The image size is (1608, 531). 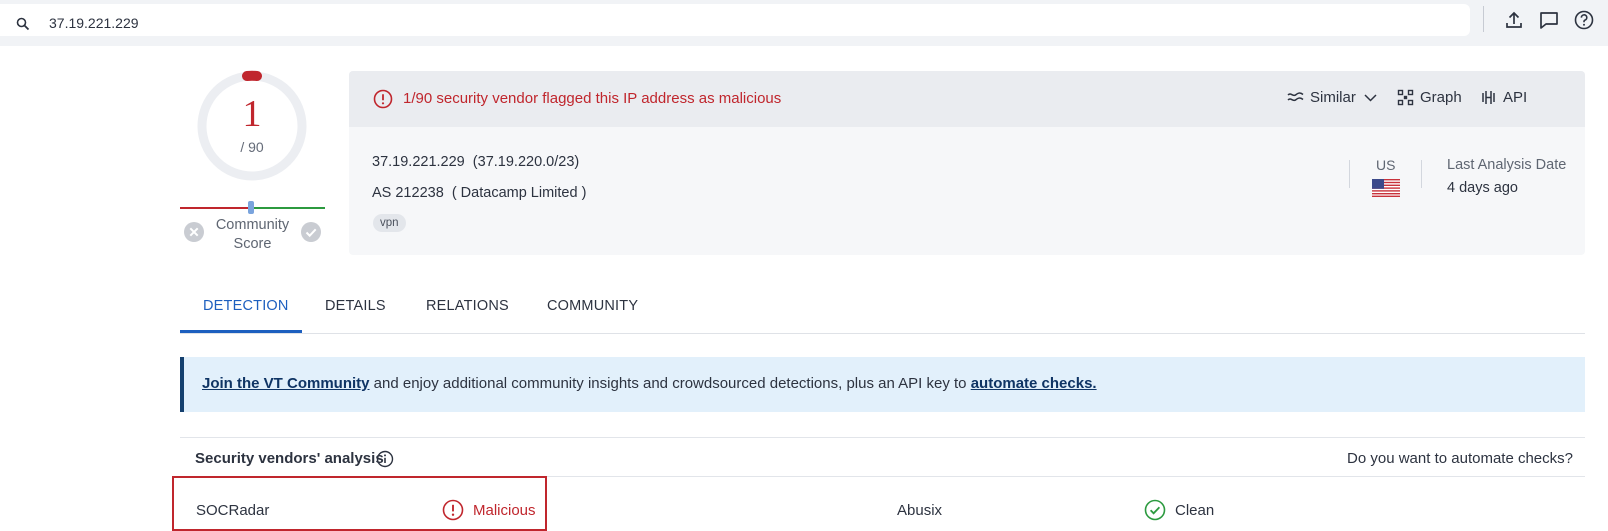 What do you see at coordinates (1034, 383) in the screenshot?
I see `automate-checks-link: automate checks.` at bounding box center [1034, 383].